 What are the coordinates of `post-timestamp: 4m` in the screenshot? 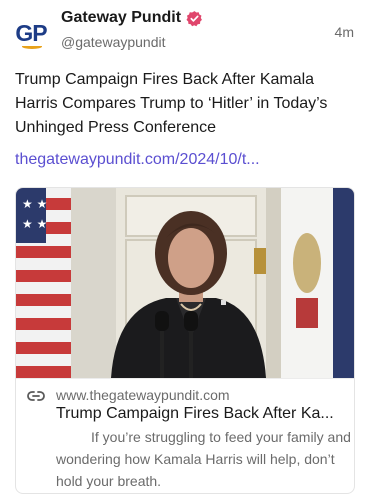 It's located at (344, 32).